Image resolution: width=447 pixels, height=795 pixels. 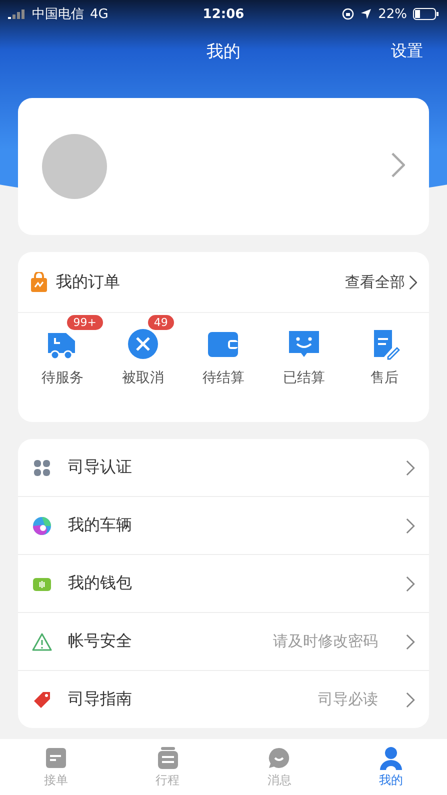 I want to click on order-status-label: 被取消, so click(x=143, y=378).